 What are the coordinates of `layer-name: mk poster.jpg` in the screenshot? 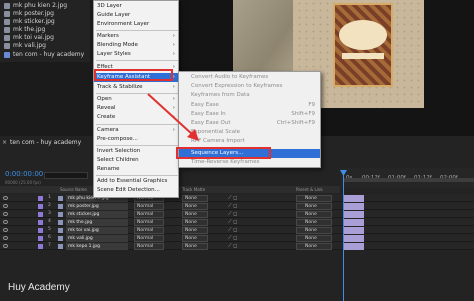 It's located at (97, 206).